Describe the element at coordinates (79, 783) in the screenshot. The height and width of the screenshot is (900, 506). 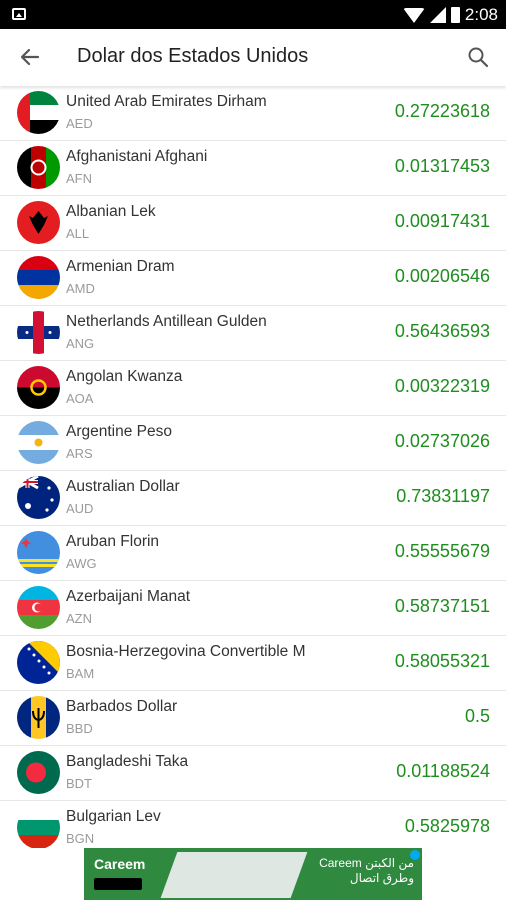
I see `currency-code: BDT` at that location.